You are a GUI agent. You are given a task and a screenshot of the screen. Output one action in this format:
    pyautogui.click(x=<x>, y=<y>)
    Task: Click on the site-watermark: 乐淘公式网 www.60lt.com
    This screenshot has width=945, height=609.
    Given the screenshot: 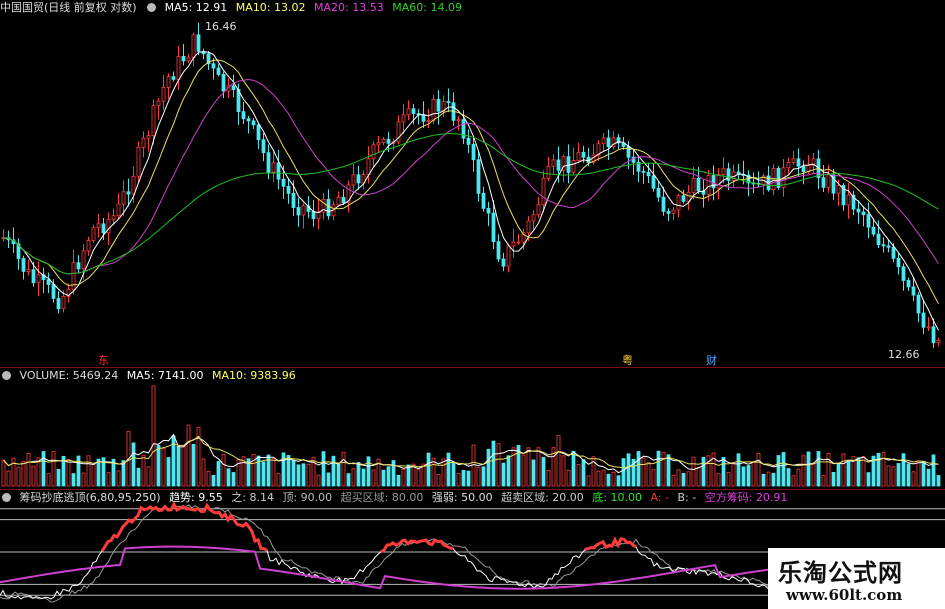 What is the action you would take?
    pyautogui.click(x=856, y=578)
    